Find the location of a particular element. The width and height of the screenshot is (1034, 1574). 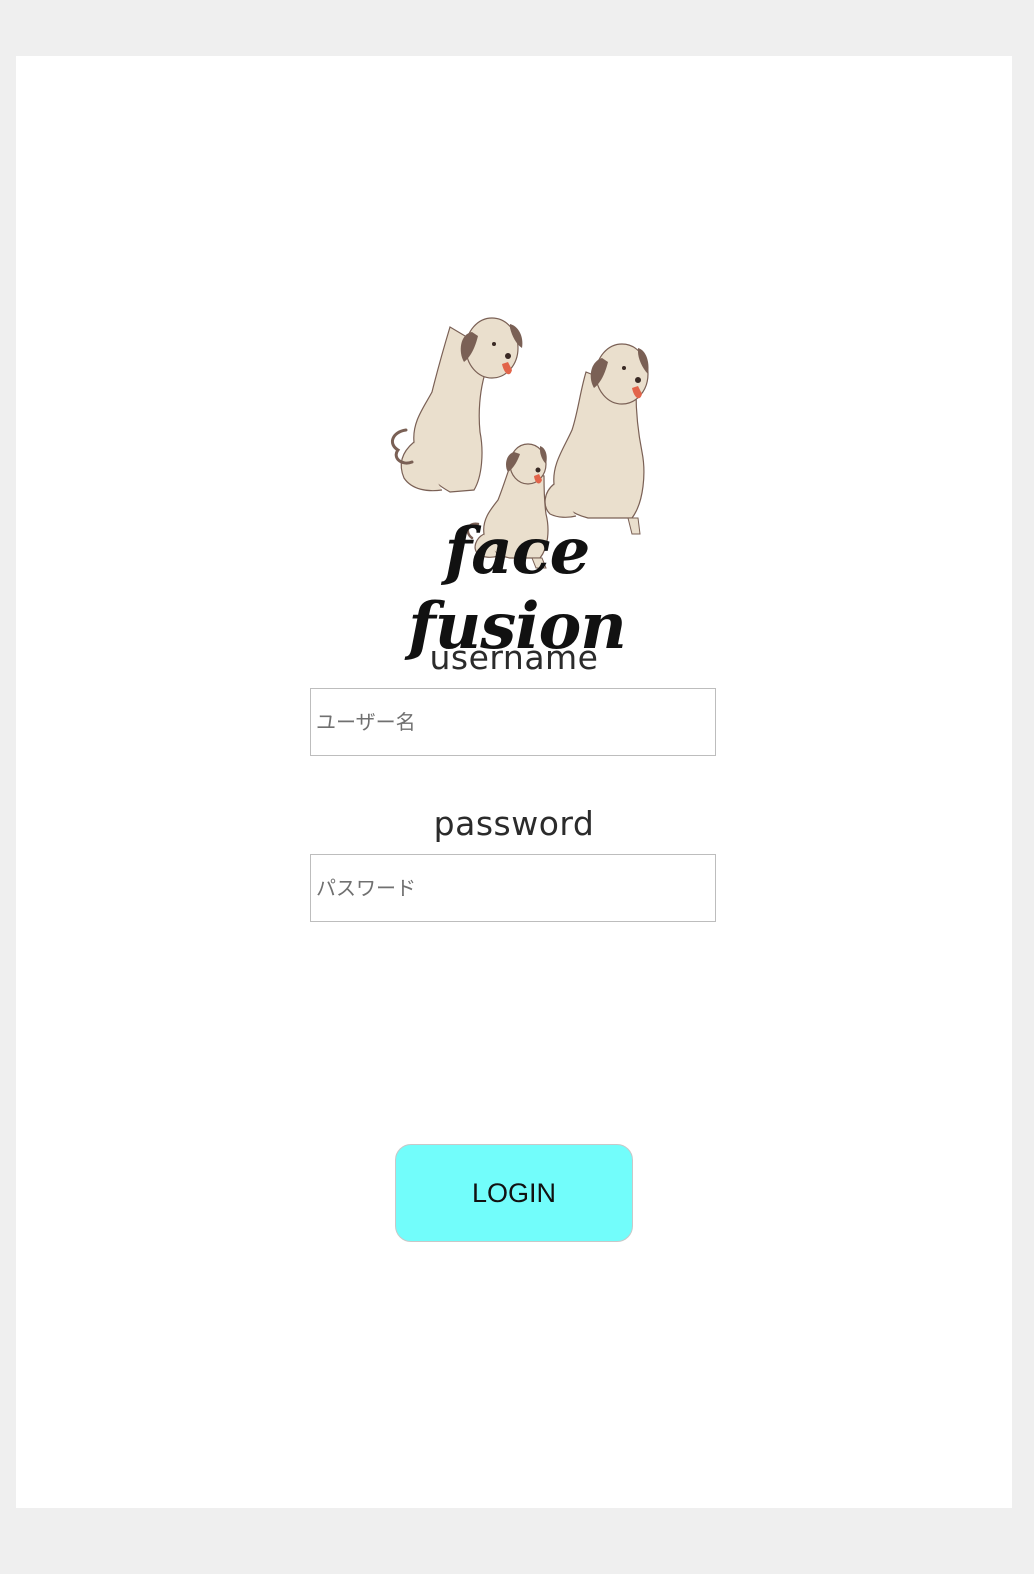

login-button: LOGIN is located at coordinates (514, 1193).